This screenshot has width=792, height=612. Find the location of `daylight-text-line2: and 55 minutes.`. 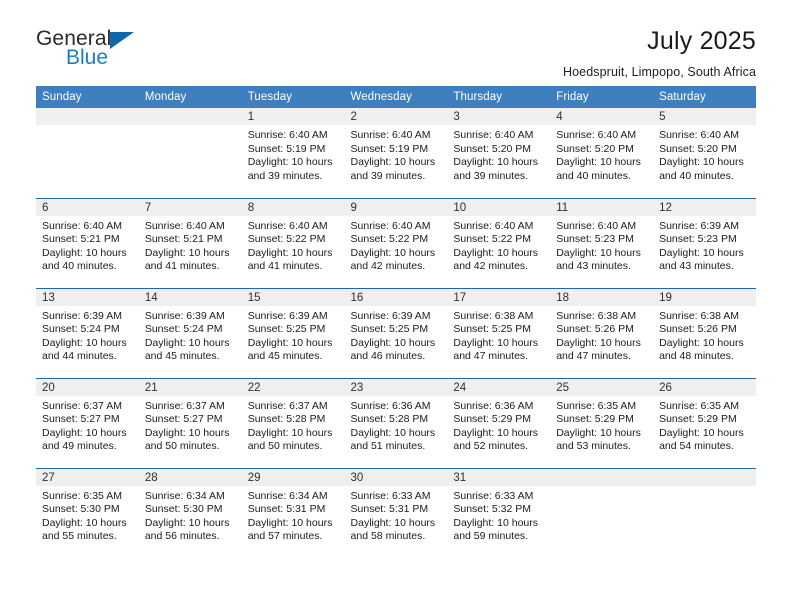

daylight-text-line2: and 55 minutes. is located at coordinates (79, 536).